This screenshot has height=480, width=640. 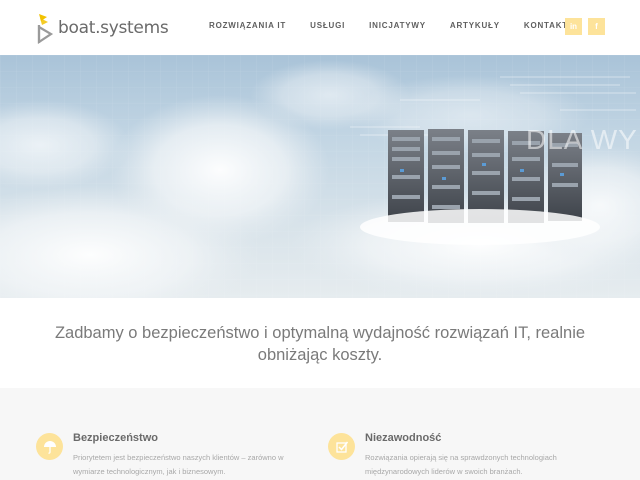 I want to click on nav-item-uslugi: USŁUGI, so click(x=327, y=25).